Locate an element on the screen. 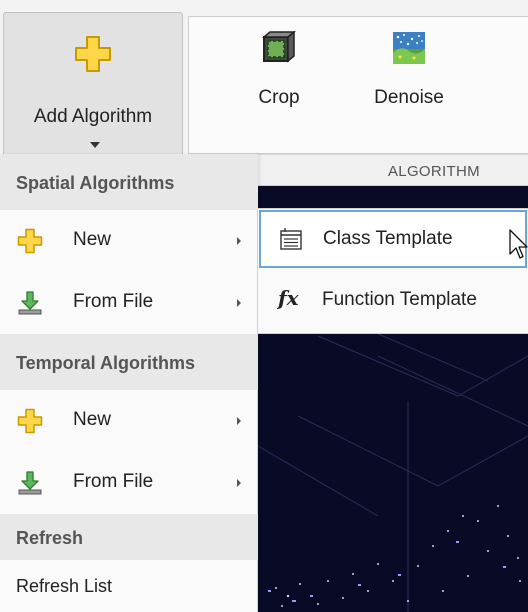 This screenshot has width=528, height=612. new-algorithm-submenu: Class Template fx Function Template is located at coordinates (393, 271).